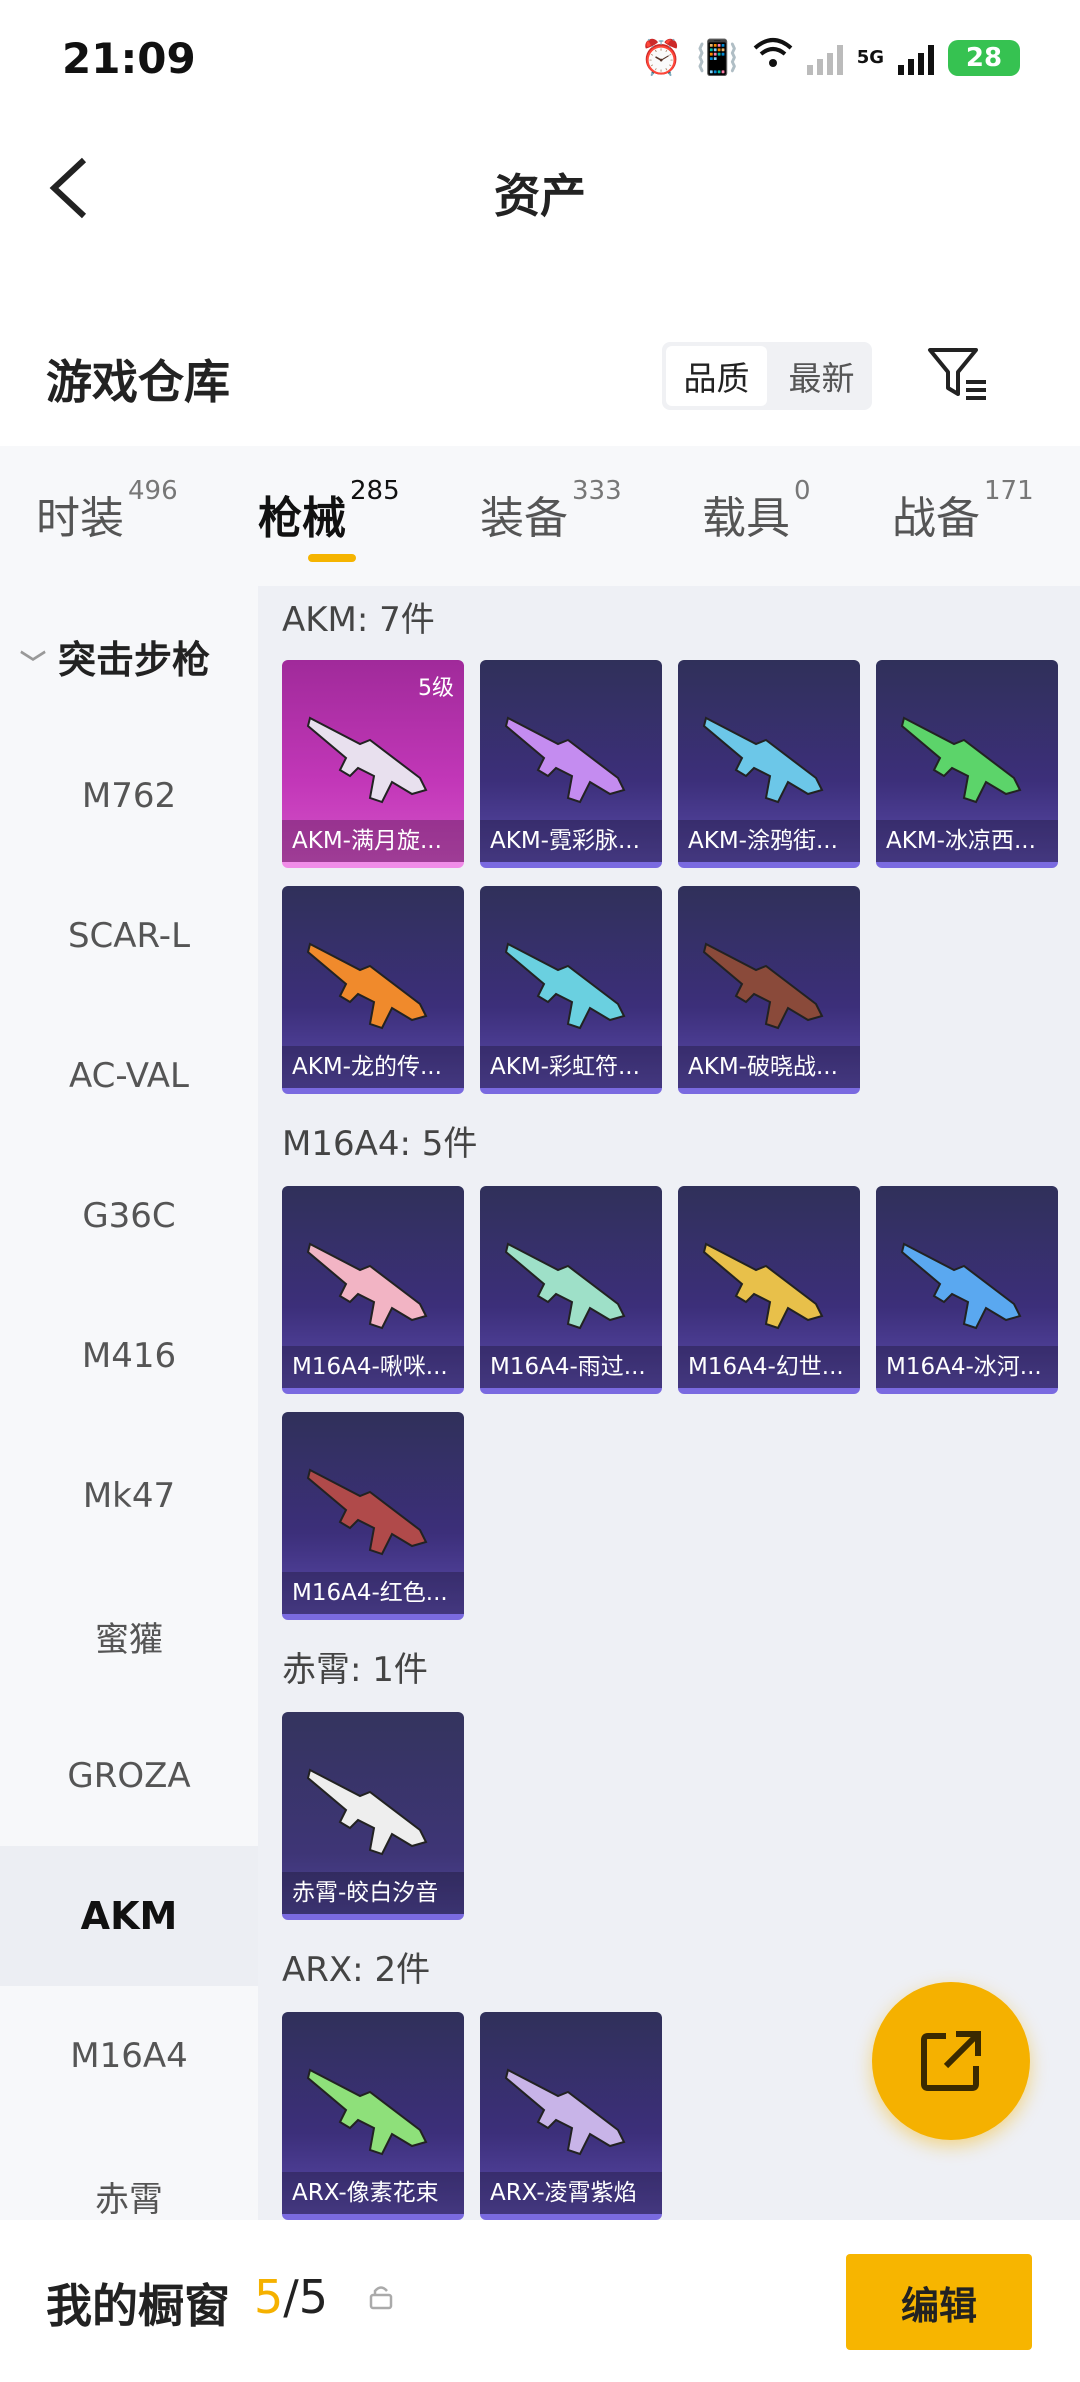  Describe the element at coordinates (773, 57) in the screenshot. I see `wifi-icon` at that location.